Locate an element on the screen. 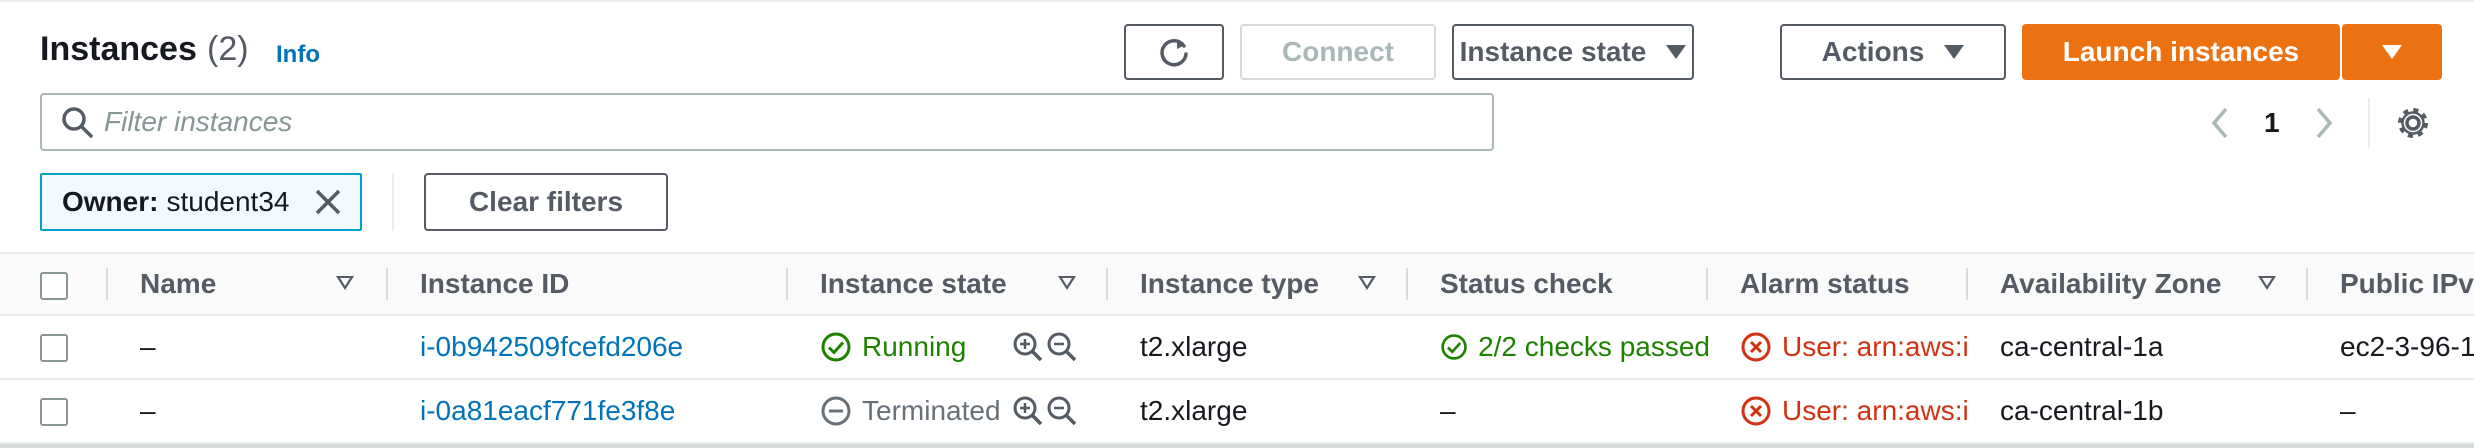 The image size is (2474, 448). filter-search-box is located at coordinates (767, 122).